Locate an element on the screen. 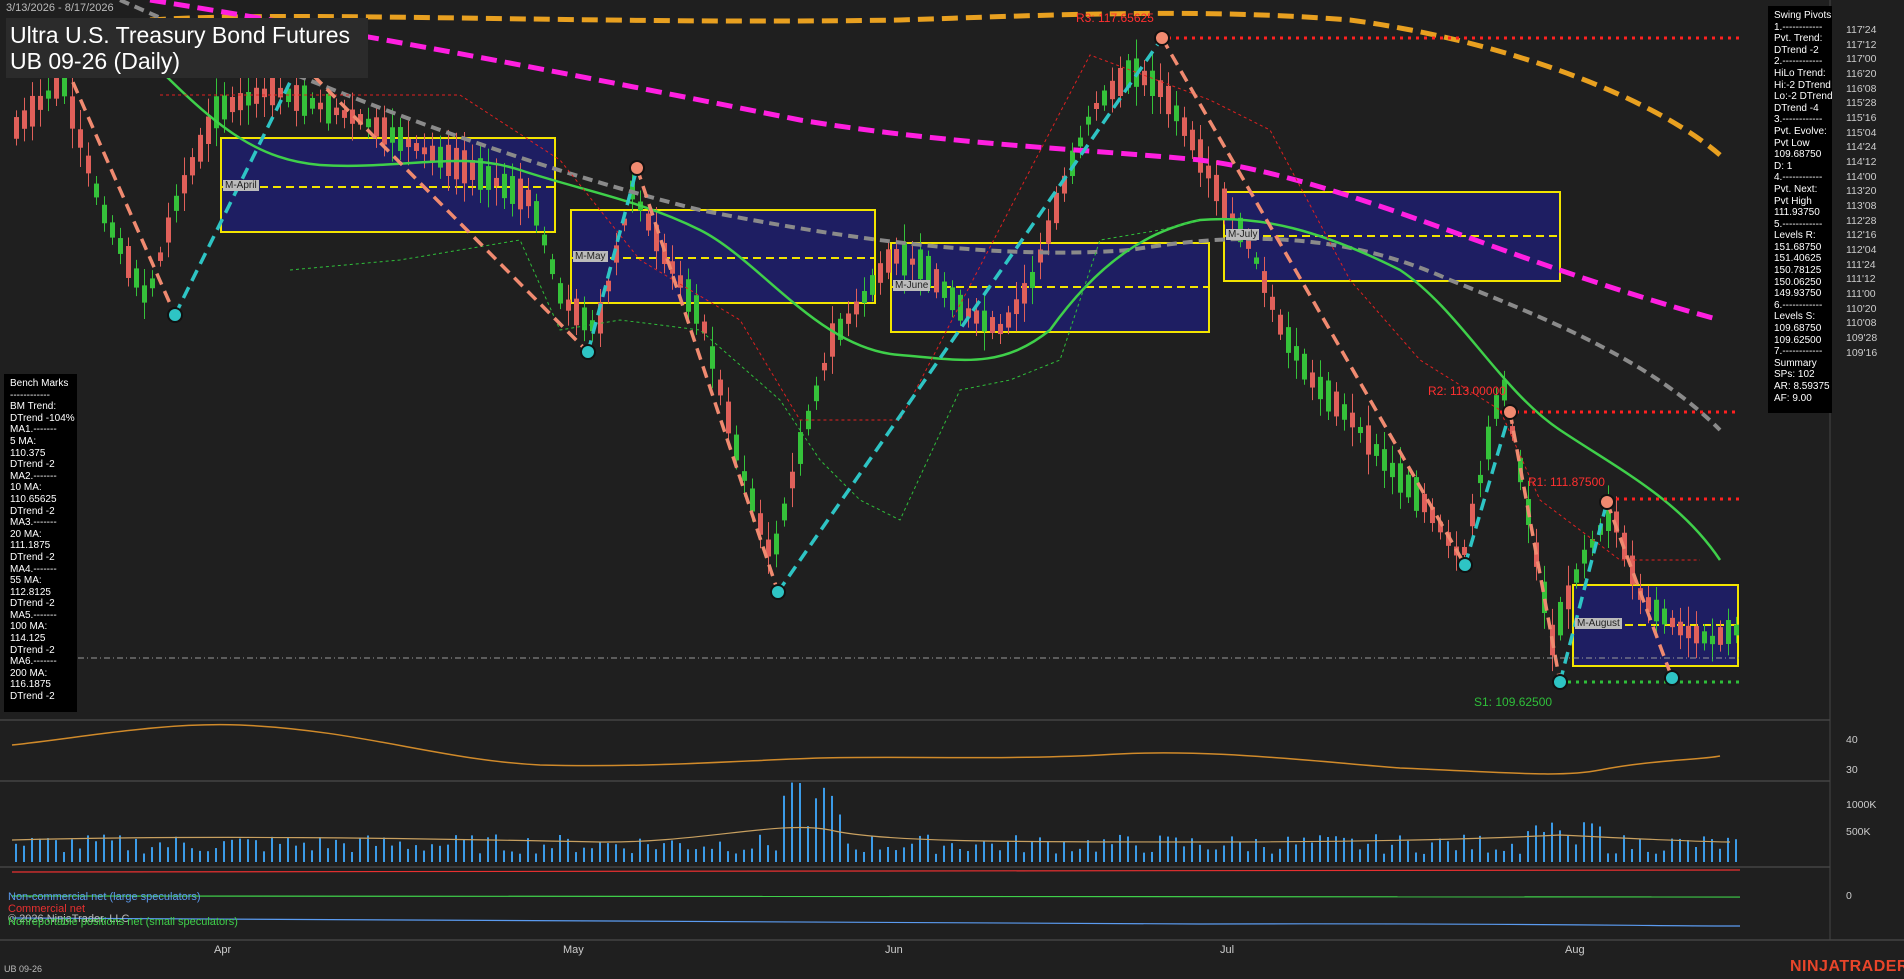  bench-line: MA3.------- is located at coordinates (33, 523).